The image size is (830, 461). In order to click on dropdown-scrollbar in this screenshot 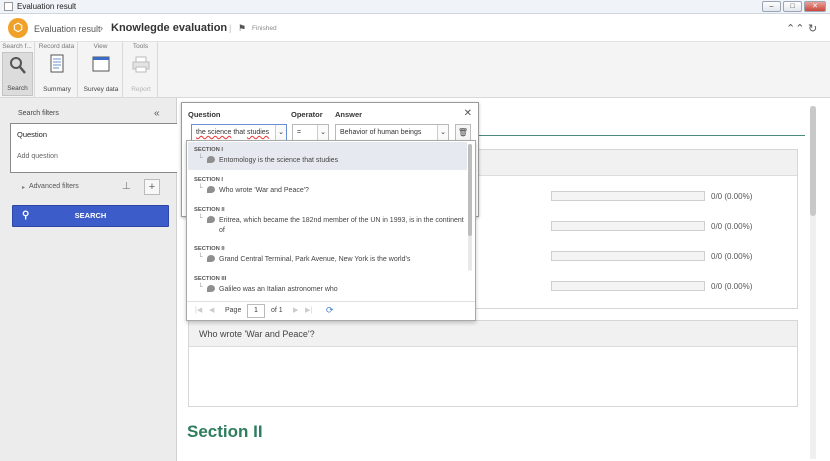, I will do `click(470, 207)`.